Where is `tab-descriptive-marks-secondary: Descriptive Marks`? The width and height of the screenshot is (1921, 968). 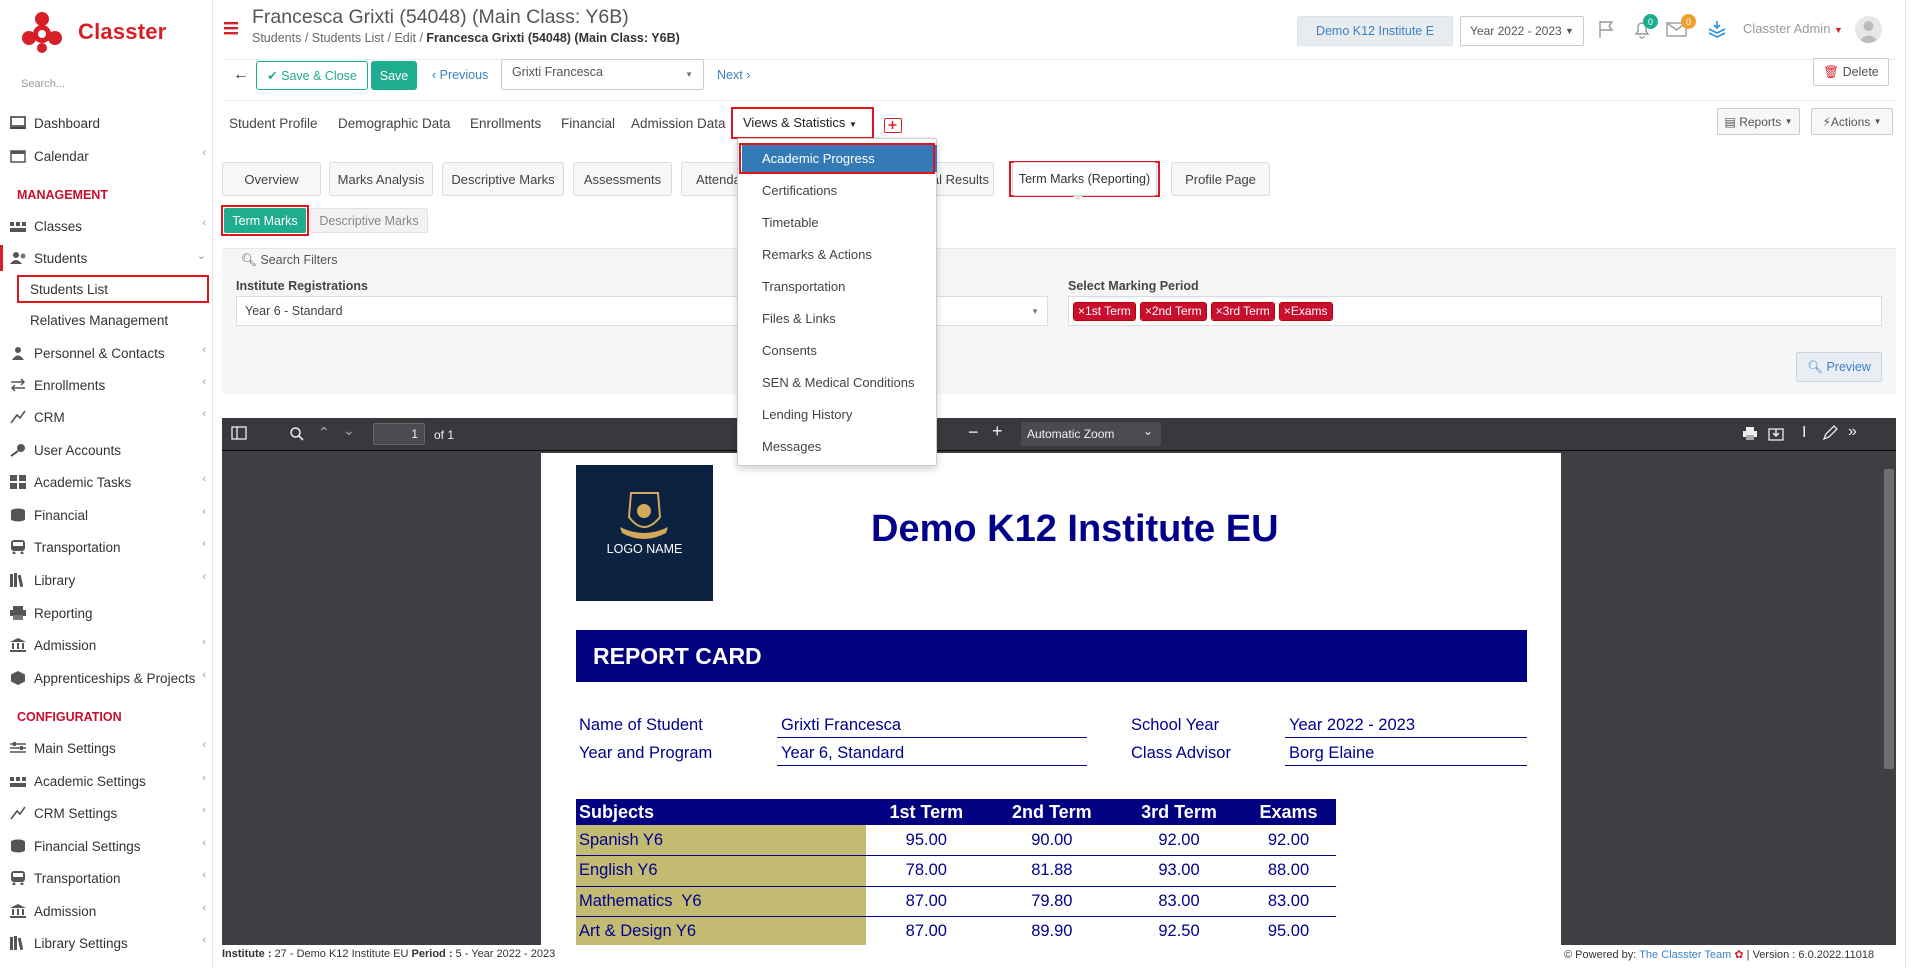 tab-descriptive-marks-secondary: Descriptive Marks is located at coordinates (369, 220).